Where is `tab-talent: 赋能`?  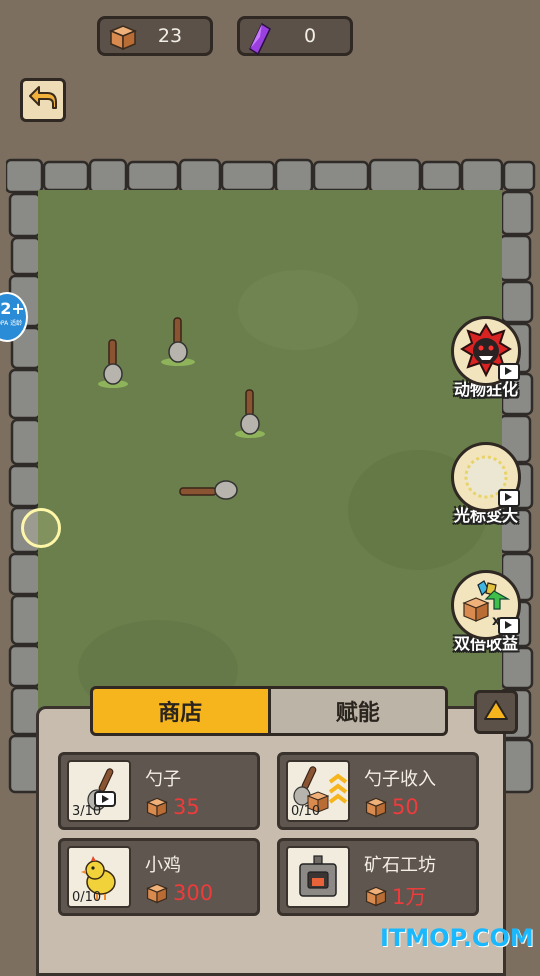 tab-talent: 赋能 is located at coordinates (359, 711).